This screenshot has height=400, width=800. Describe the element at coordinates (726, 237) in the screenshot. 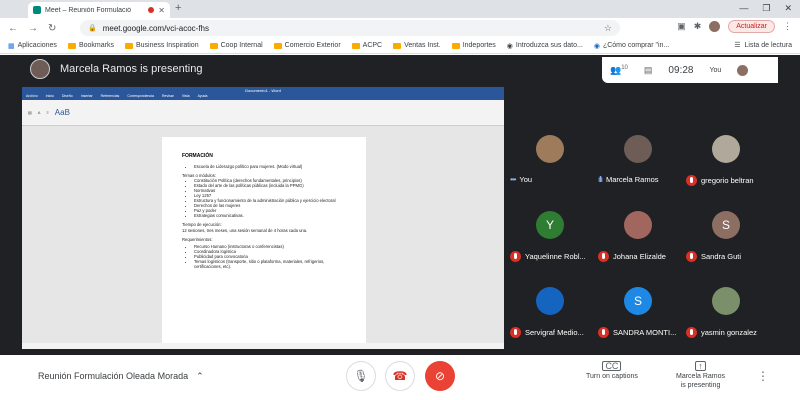

I see `participant-tile-sandra-guti: S Sandra Guti` at that location.